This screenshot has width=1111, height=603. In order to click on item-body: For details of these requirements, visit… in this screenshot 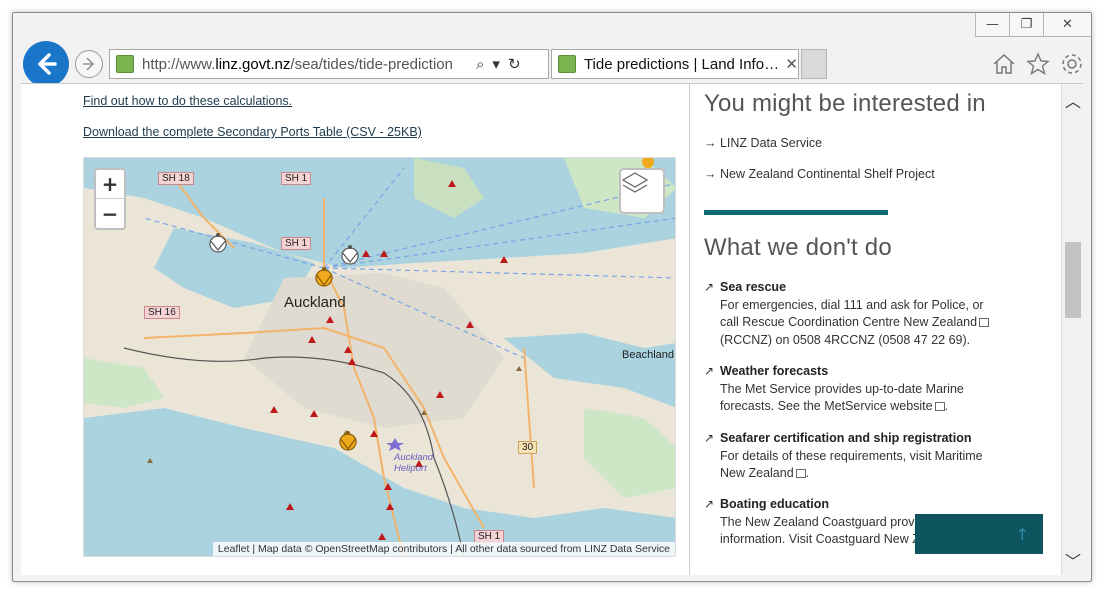, I will do `click(862, 465)`.